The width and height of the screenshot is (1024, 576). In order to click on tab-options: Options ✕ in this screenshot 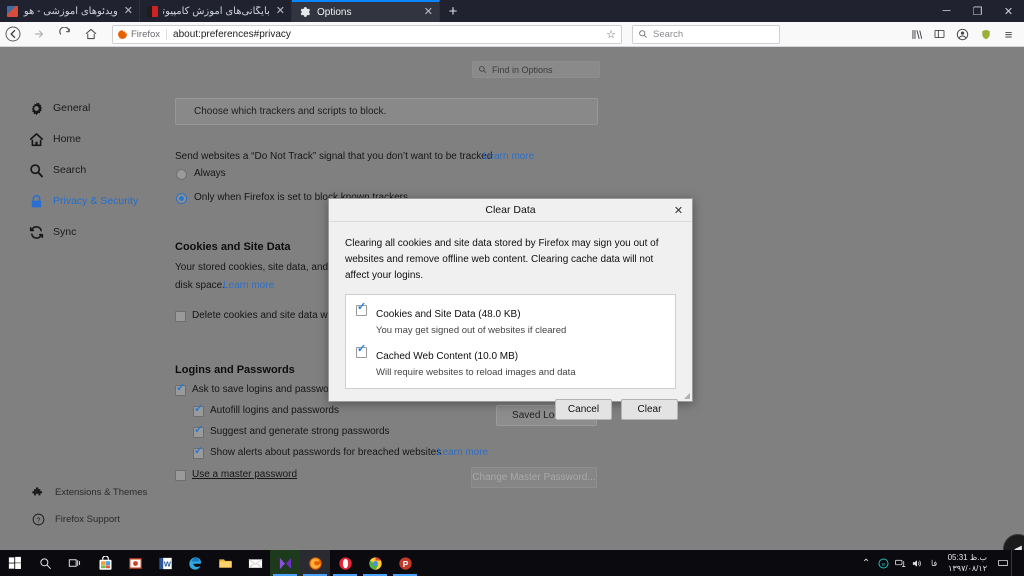, I will do `click(366, 11)`.